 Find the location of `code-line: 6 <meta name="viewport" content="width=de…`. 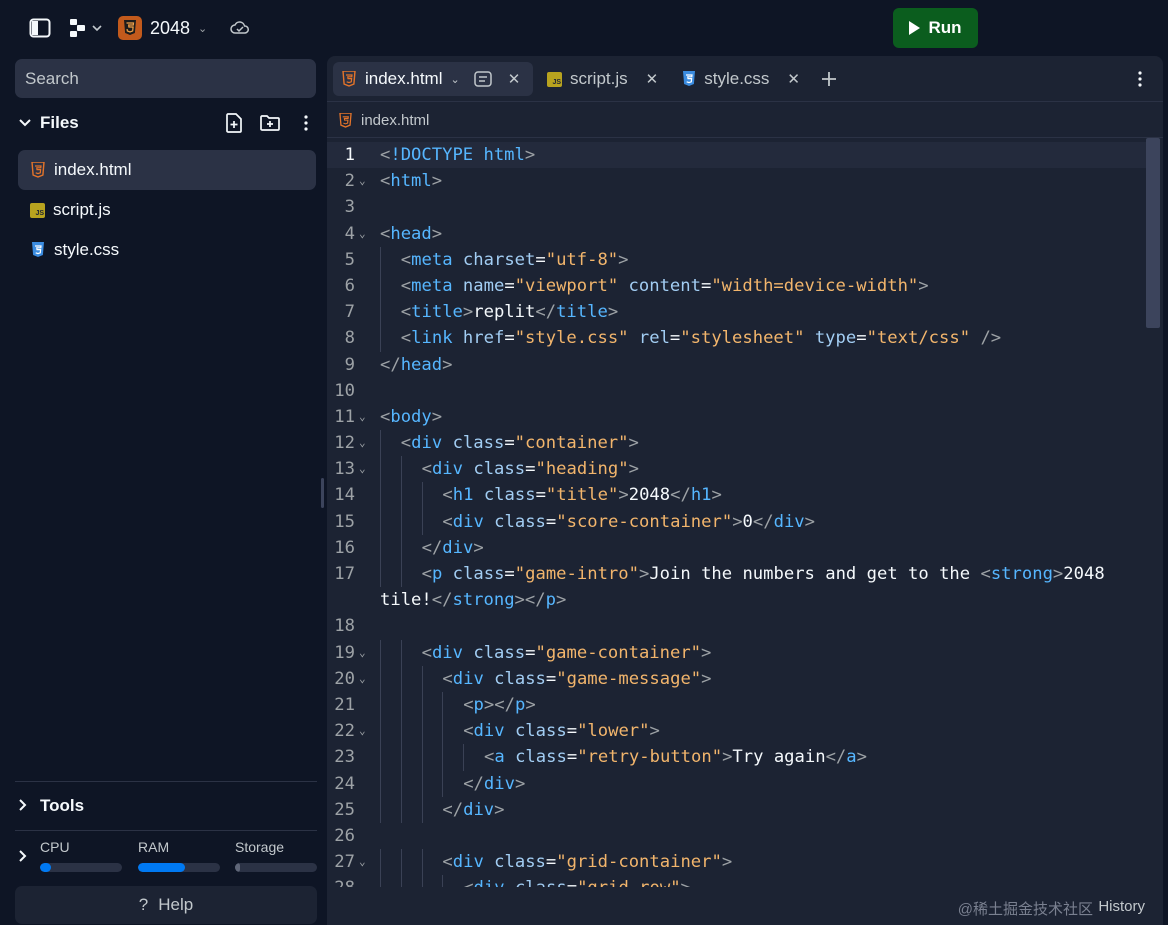

code-line: 6 <meta name="viewport" content="width=de… is located at coordinates (737, 286).